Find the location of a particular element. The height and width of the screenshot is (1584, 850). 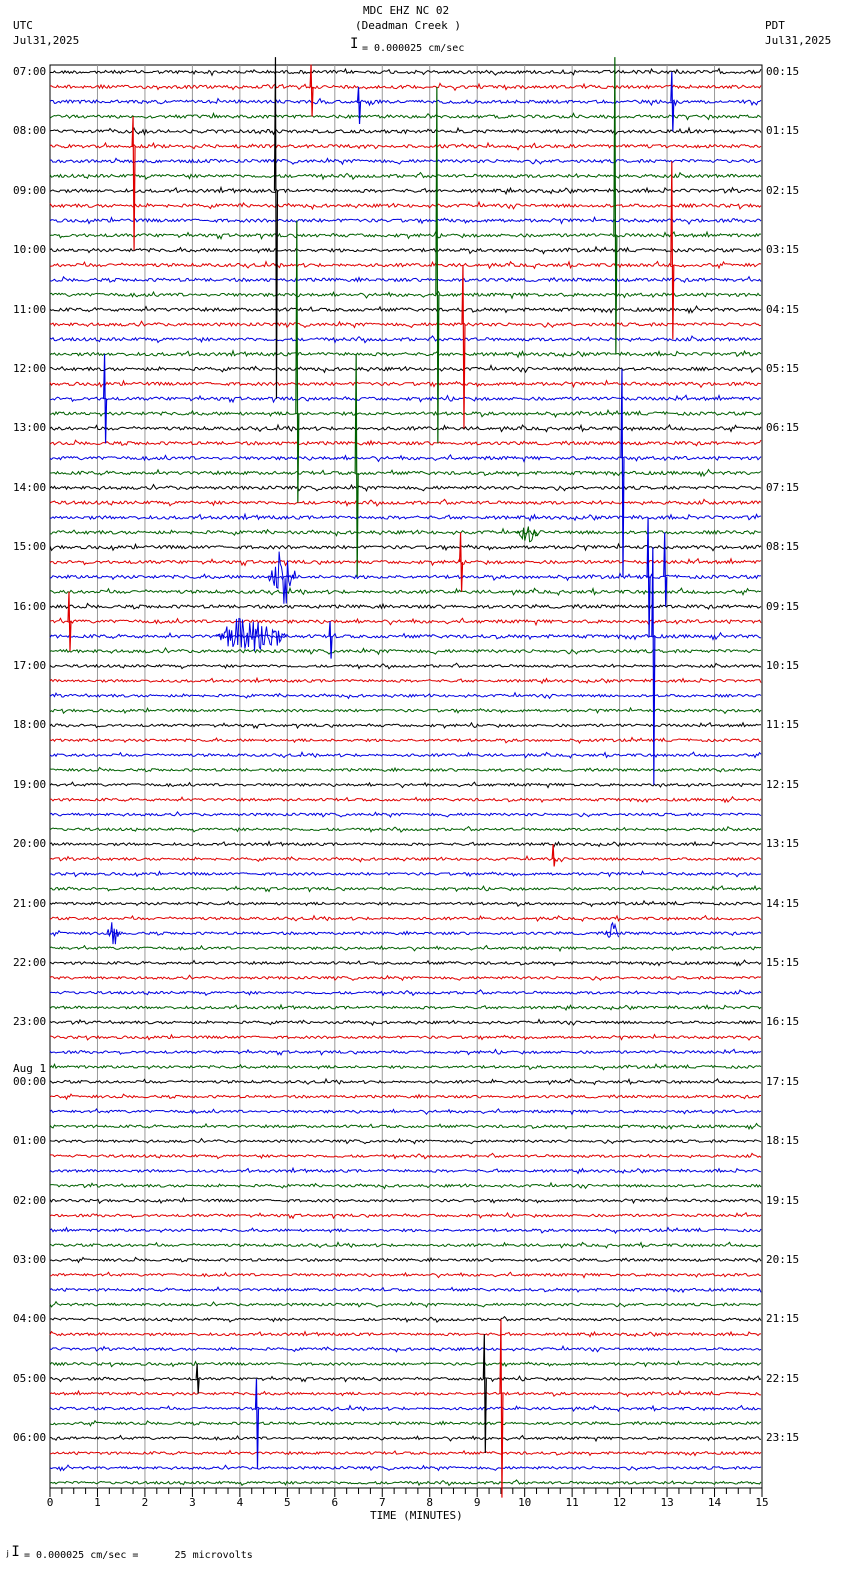

x-tick-label: 6 is located at coordinates (335, 1502).